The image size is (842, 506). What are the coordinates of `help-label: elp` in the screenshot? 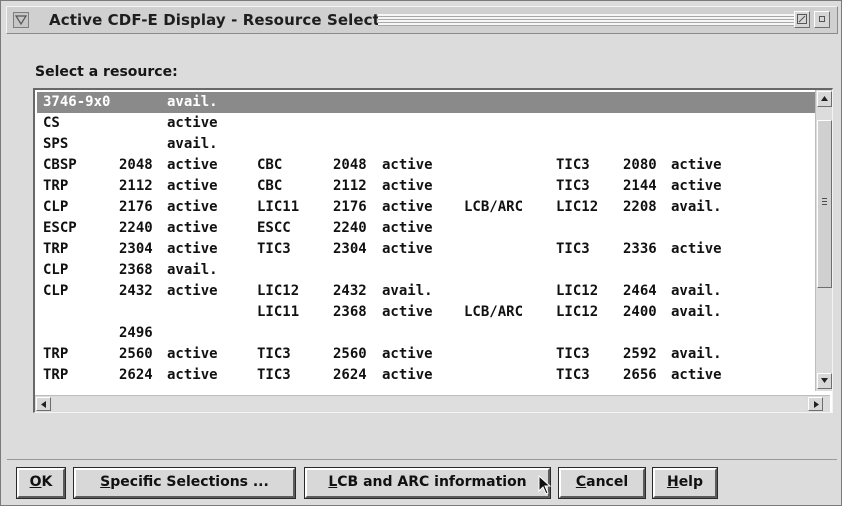 It's located at (691, 482).